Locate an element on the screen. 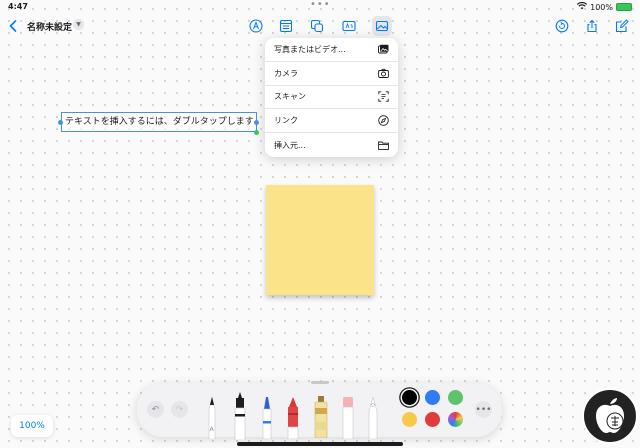  text-box: テキストを挿入するには、ダブルタップします is located at coordinates (159, 122).